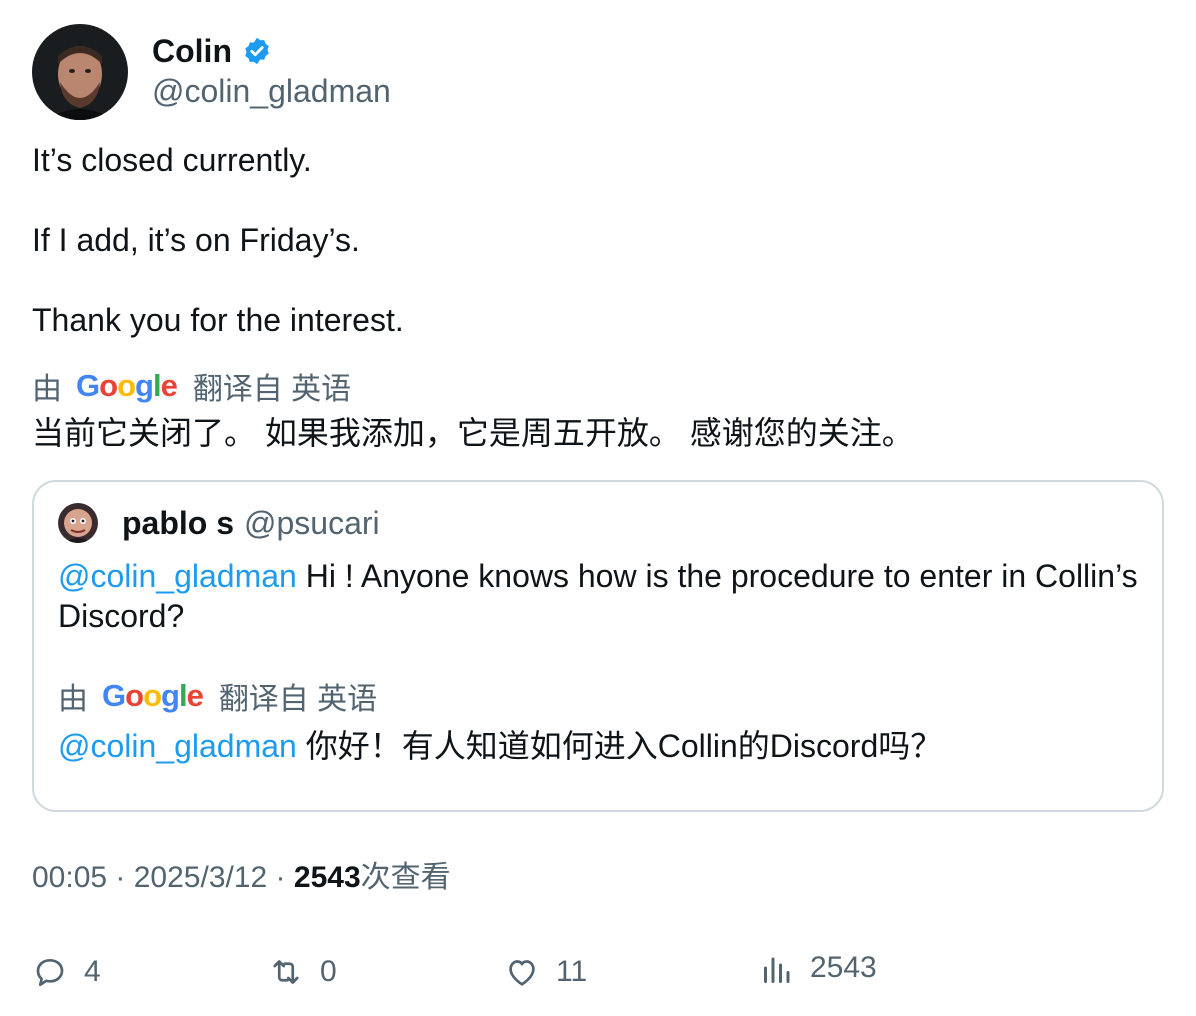  Describe the element at coordinates (572, 971) in the screenshot. I see `like-count: 11` at that location.